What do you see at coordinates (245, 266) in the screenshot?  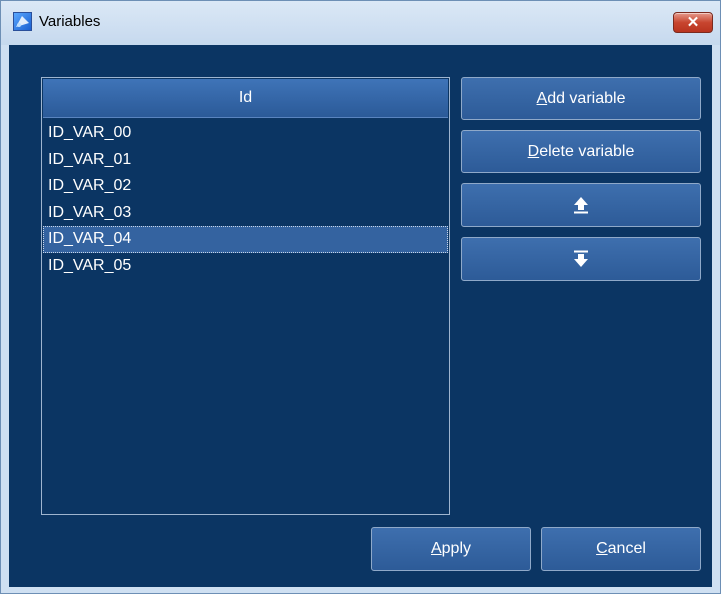 I see `list-item: ID_VAR_05` at bounding box center [245, 266].